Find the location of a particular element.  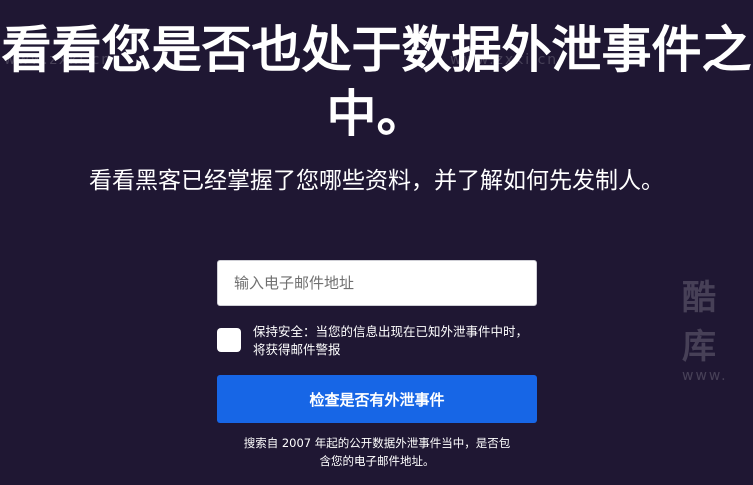

search-footnote: 搜索自 2007 年起的公开数据外泄事件当中，是否包含您的电子邮件地址。 is located at coordinates (377, 452).